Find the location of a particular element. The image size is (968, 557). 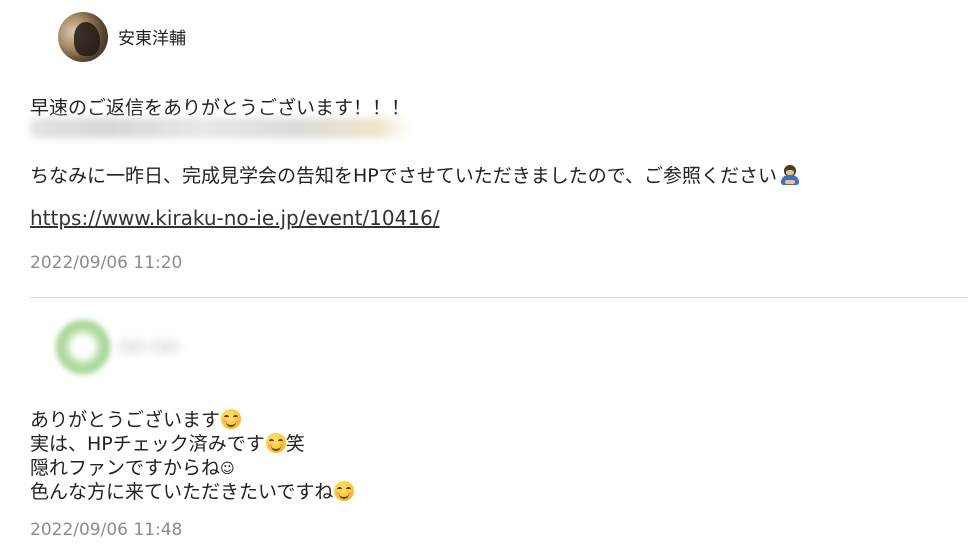

message-text: ありがとうございます is located at coordinates (125, 420).